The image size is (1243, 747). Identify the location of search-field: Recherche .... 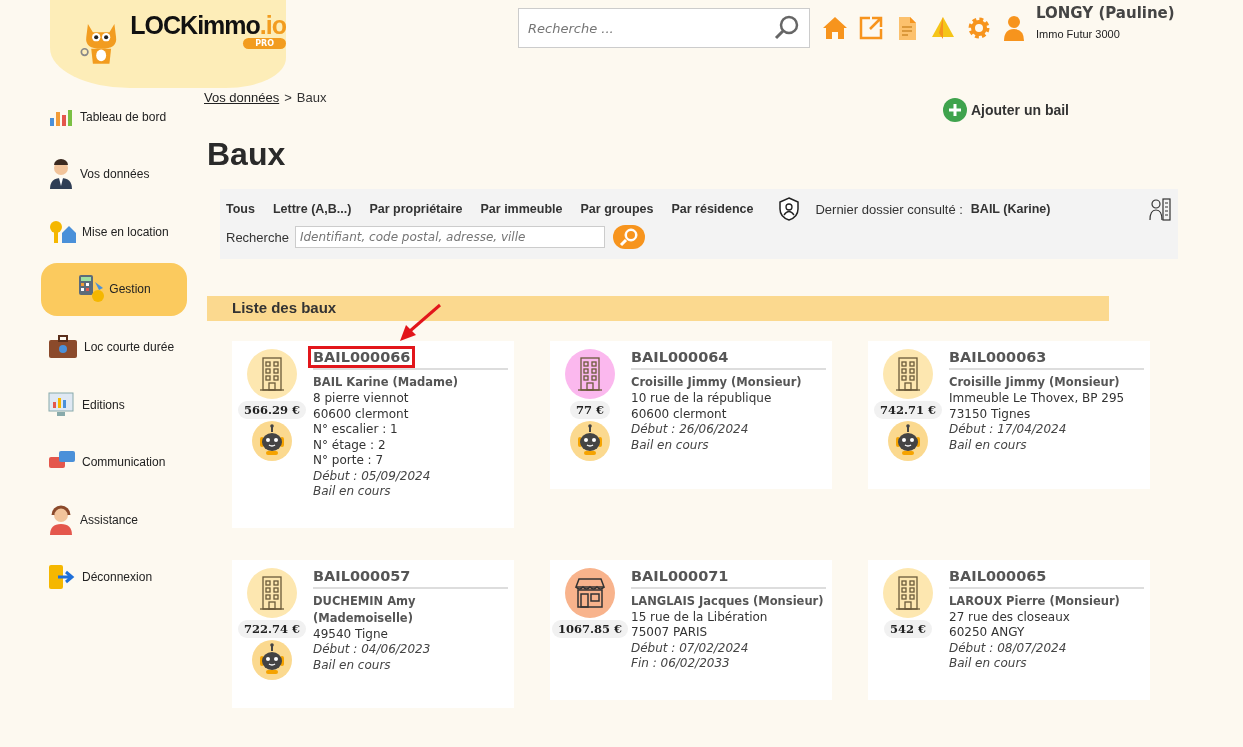
(664, 28).